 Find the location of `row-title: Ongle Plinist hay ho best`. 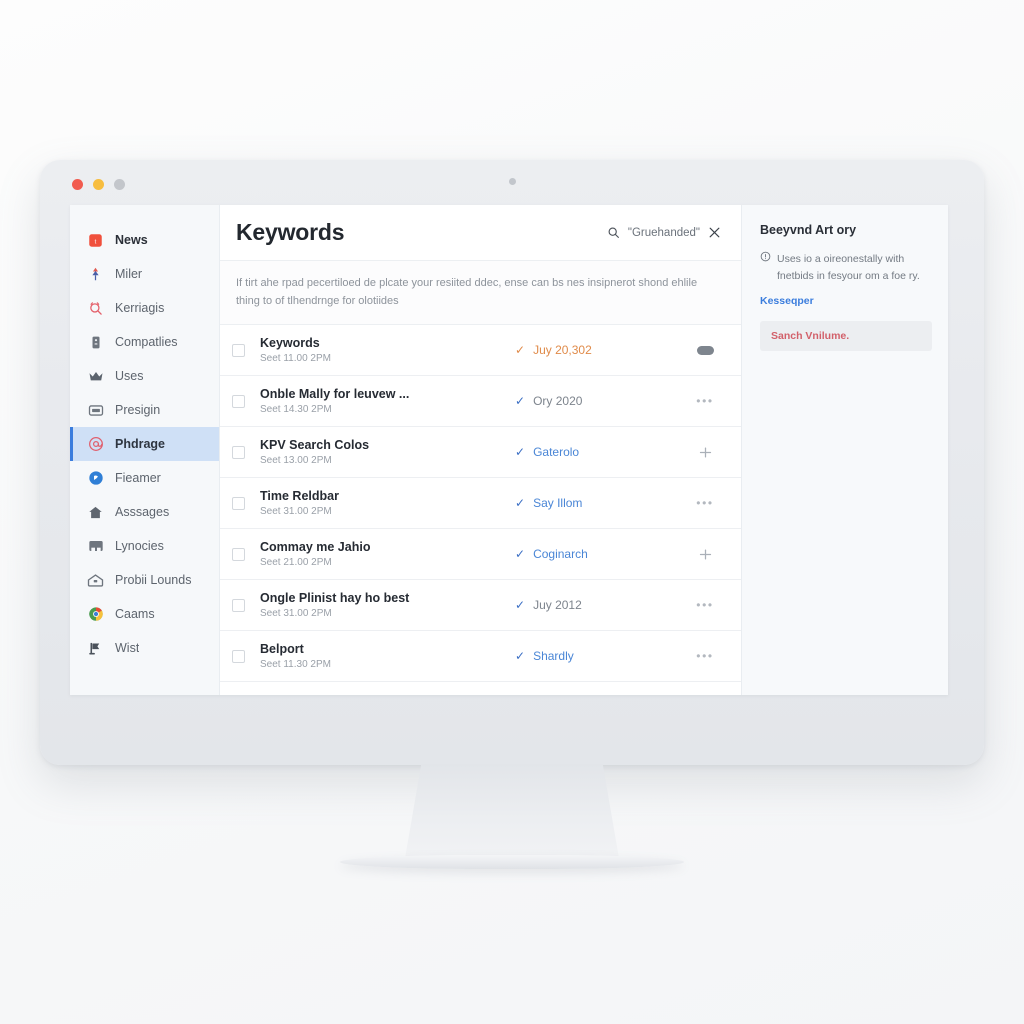

row-title: Ongle Plinist hay ho best is located at coordinates (335, 598).